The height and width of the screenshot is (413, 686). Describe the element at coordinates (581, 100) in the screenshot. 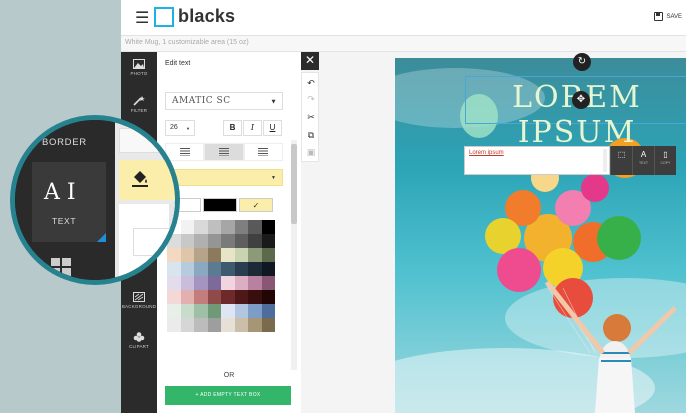

I see `move-handle: ✥` at that location.